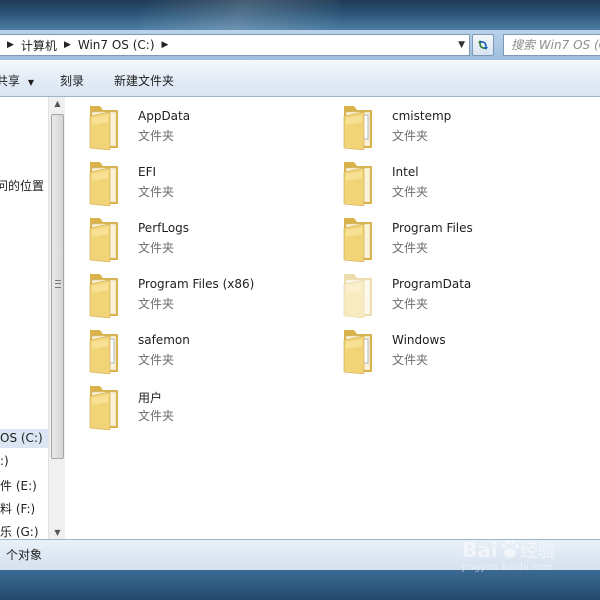 The height and width of the screenshot is (600, 600). Describe the element at coordinates (164, 116) in the screenshot. I see `file-name: AppData` at that location.